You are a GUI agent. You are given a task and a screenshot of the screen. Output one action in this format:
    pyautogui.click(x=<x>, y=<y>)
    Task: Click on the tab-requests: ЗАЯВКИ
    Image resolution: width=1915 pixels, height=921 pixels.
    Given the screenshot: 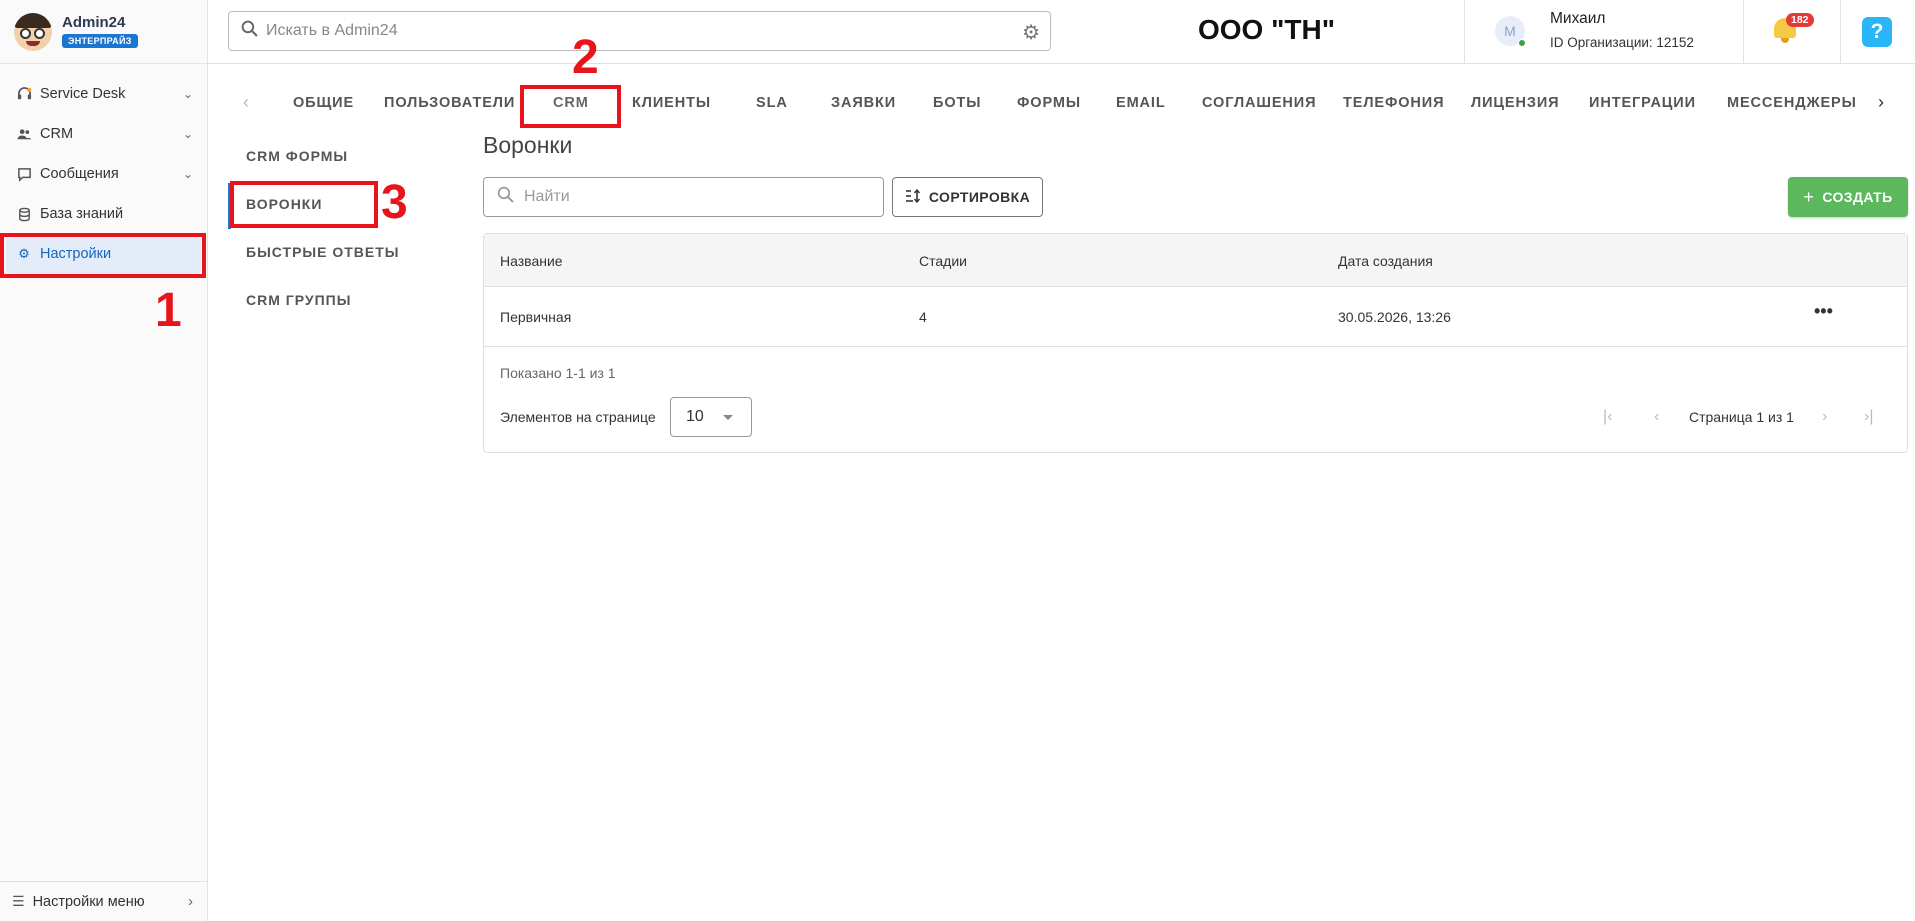 What is the action you would take?
    pyautogui.click(x=863, y=103)
    